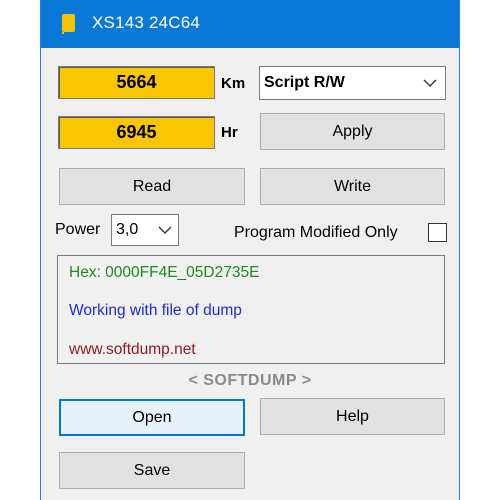  What do you see at coordinates (352, 186) in the screenshot?
I see `write-button: Write` at bounding box center [352, 186].